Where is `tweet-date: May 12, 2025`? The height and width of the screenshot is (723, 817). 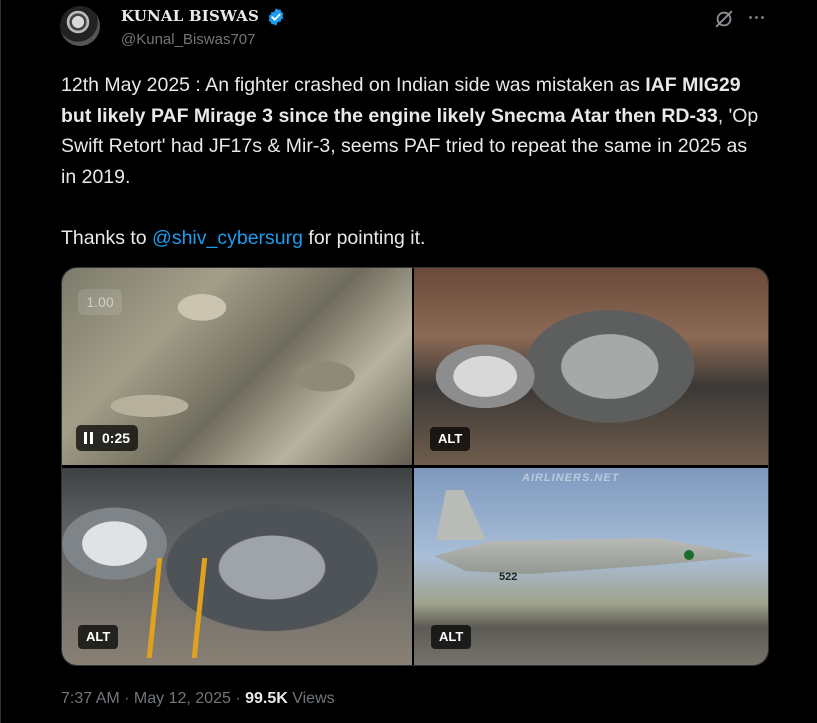 tweet-date: May 12, 2025 is located at coordinates (182, 698).